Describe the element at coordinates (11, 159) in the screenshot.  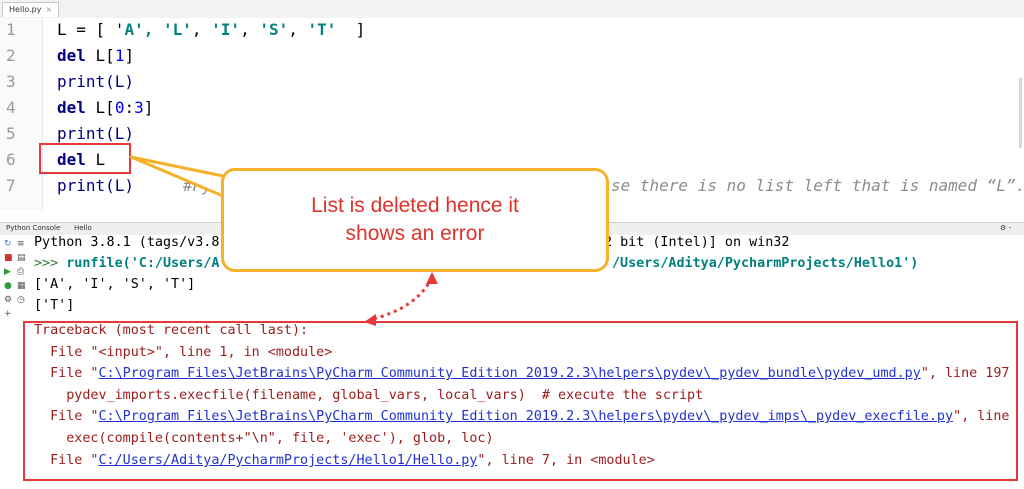
I see `line-number: 6` at that location.